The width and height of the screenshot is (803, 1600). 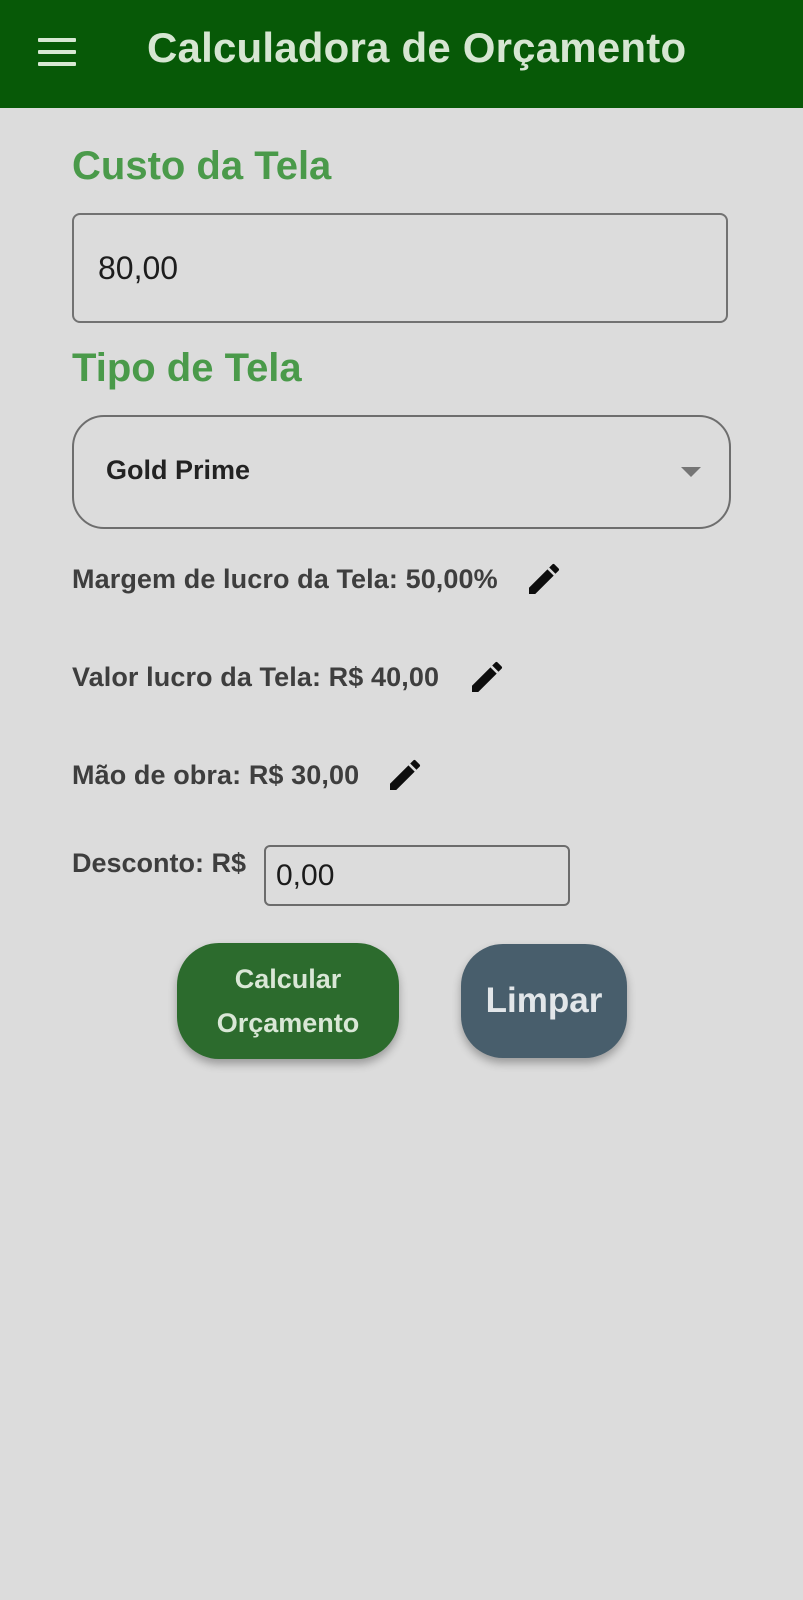 I want to click on calculate-budget-button: Calcular Orçamento, so click(x=288, y=1001).